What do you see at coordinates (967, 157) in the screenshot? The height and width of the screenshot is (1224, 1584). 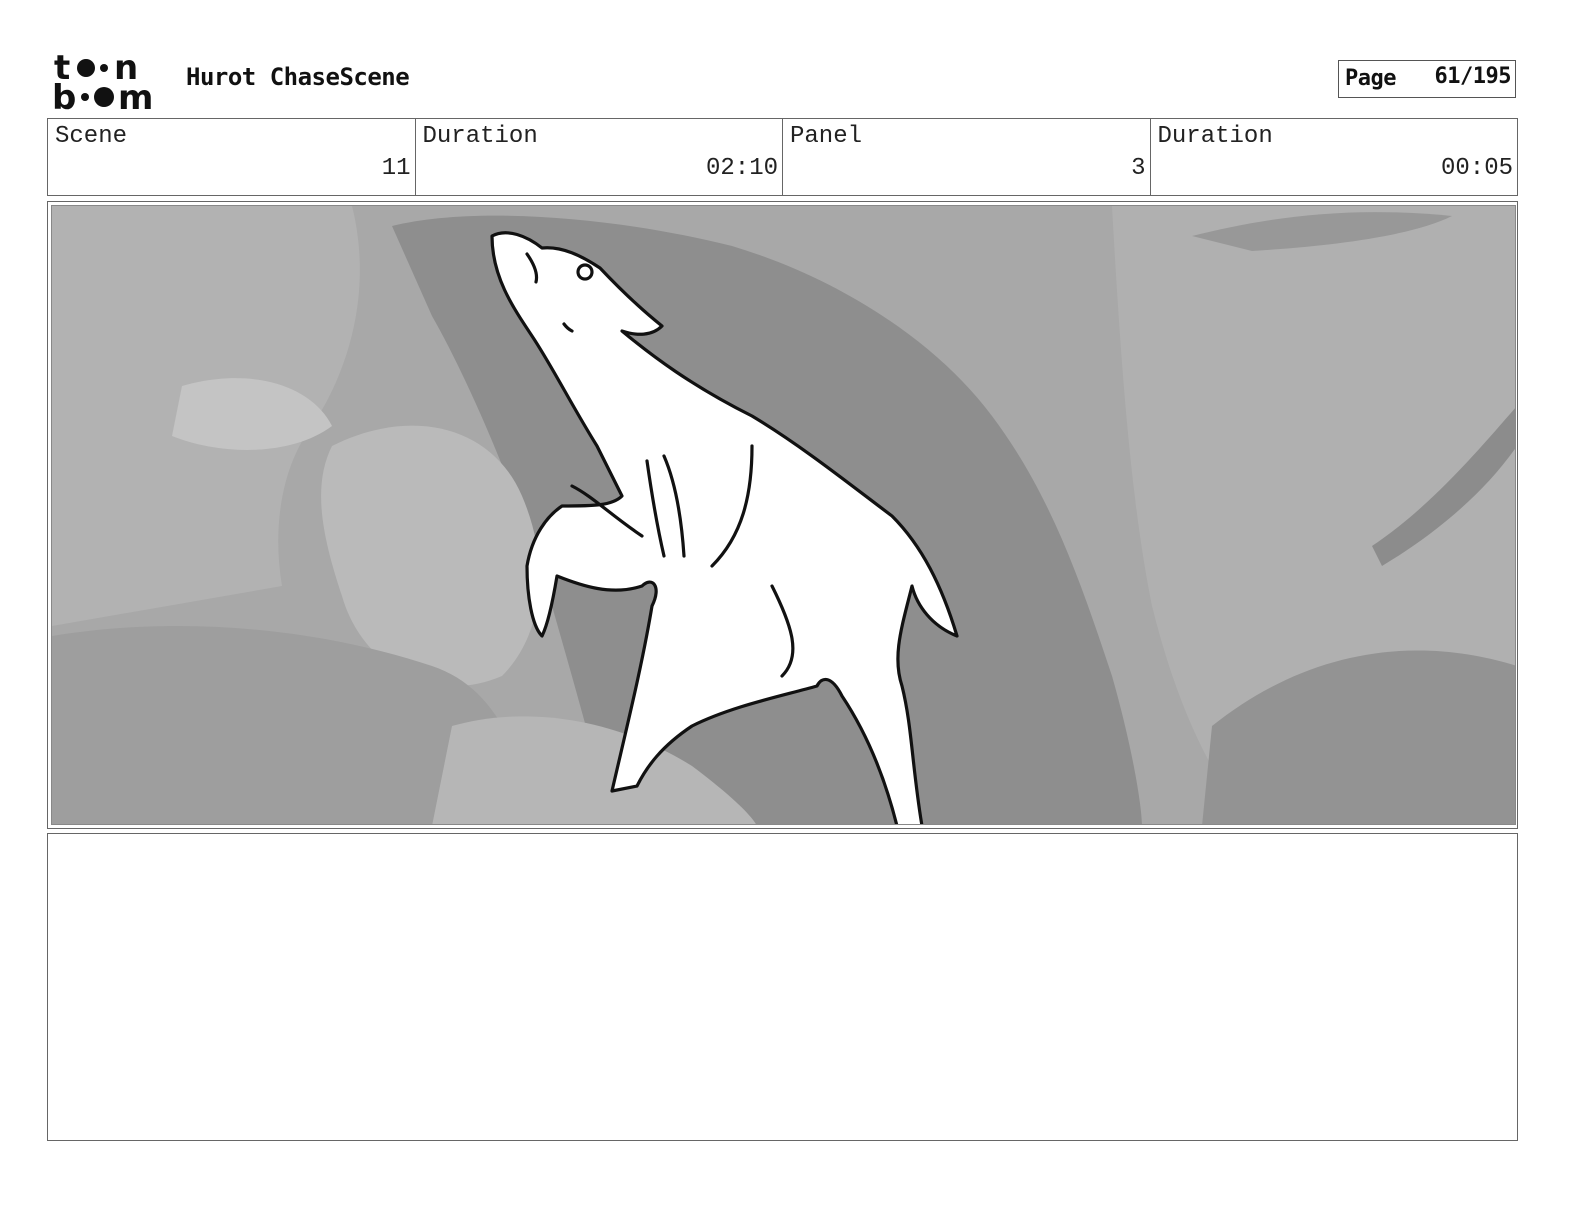 I see `panel-cell: Panel 3` at bounding box center [967, 157].